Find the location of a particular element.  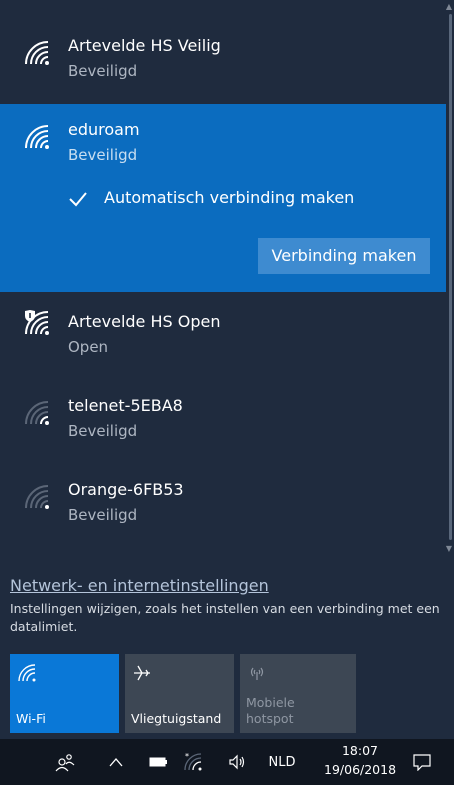

scrollbar: ▲ ▼ is located at coordinates (450, 280).